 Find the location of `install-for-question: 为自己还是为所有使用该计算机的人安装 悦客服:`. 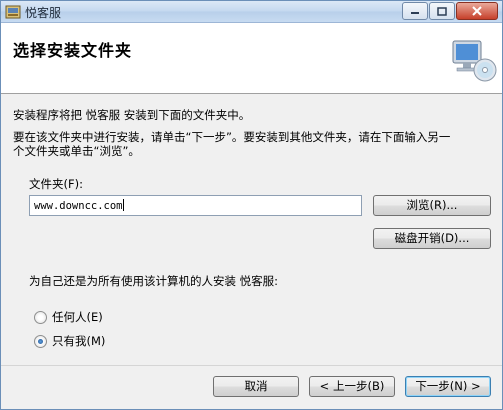

install-for-question: 为自己还是为所有使用该计算机的人安装 悦客服: is located at coordinates (154, 281).